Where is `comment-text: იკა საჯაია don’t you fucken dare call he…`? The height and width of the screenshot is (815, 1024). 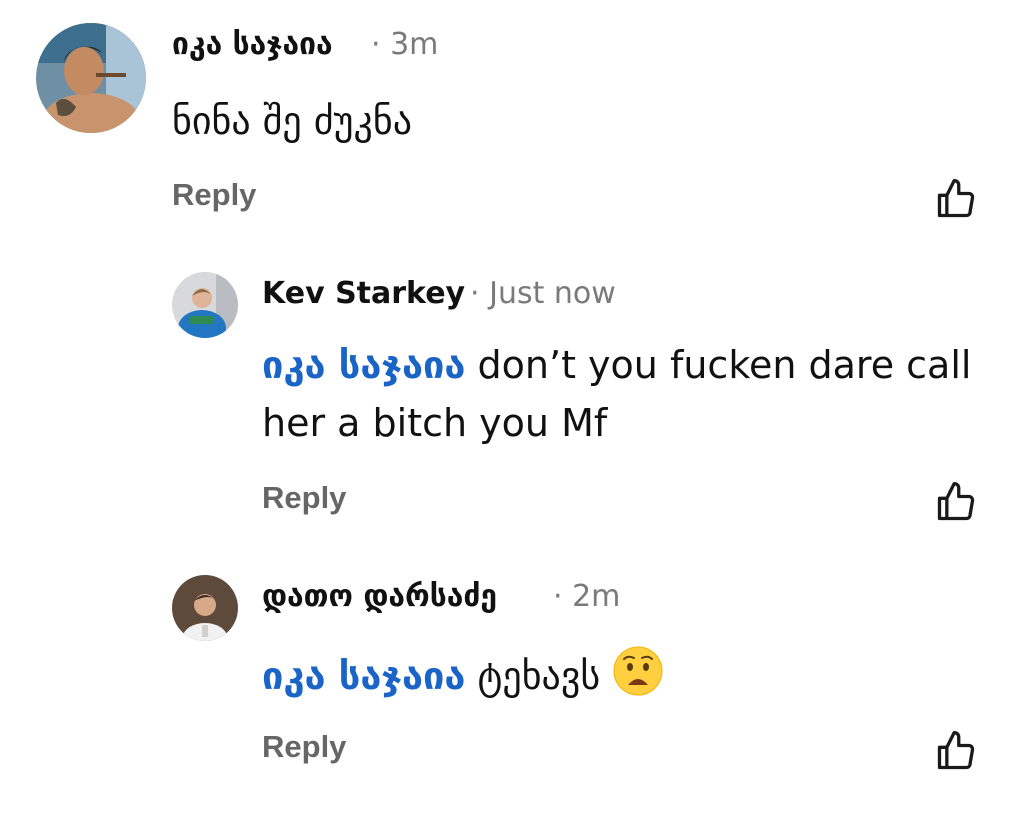 comment-text: იკა საჯაია don’t you fucken dare call he… is located at coordinates (632, 394).